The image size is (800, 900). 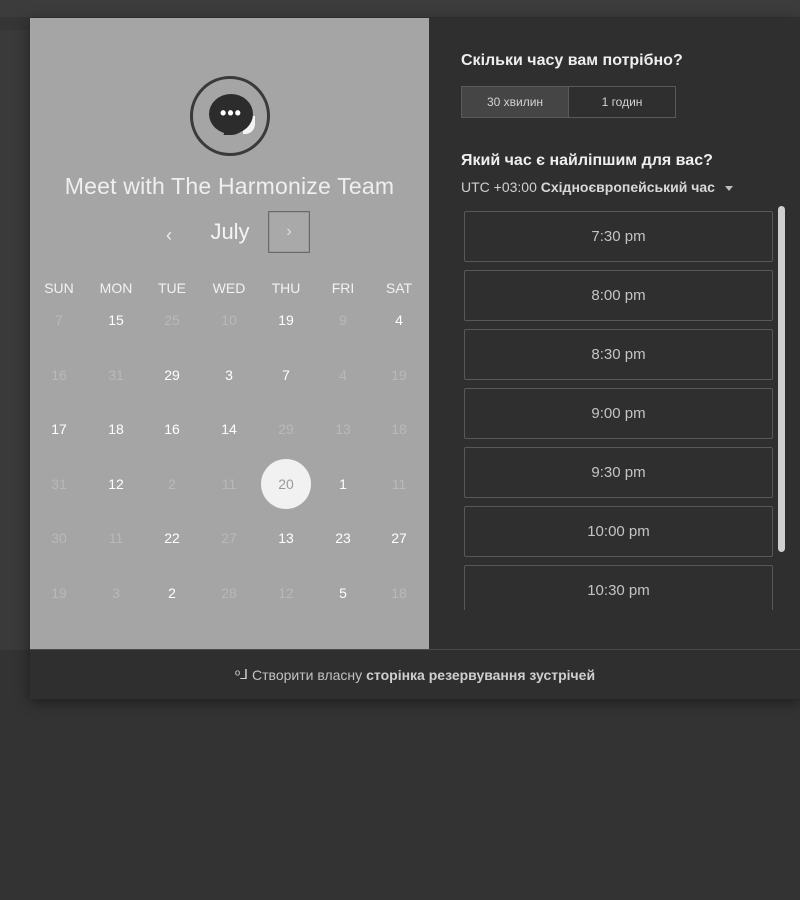 I want to click on calendar-day: 22, so click(x=172, y=538).